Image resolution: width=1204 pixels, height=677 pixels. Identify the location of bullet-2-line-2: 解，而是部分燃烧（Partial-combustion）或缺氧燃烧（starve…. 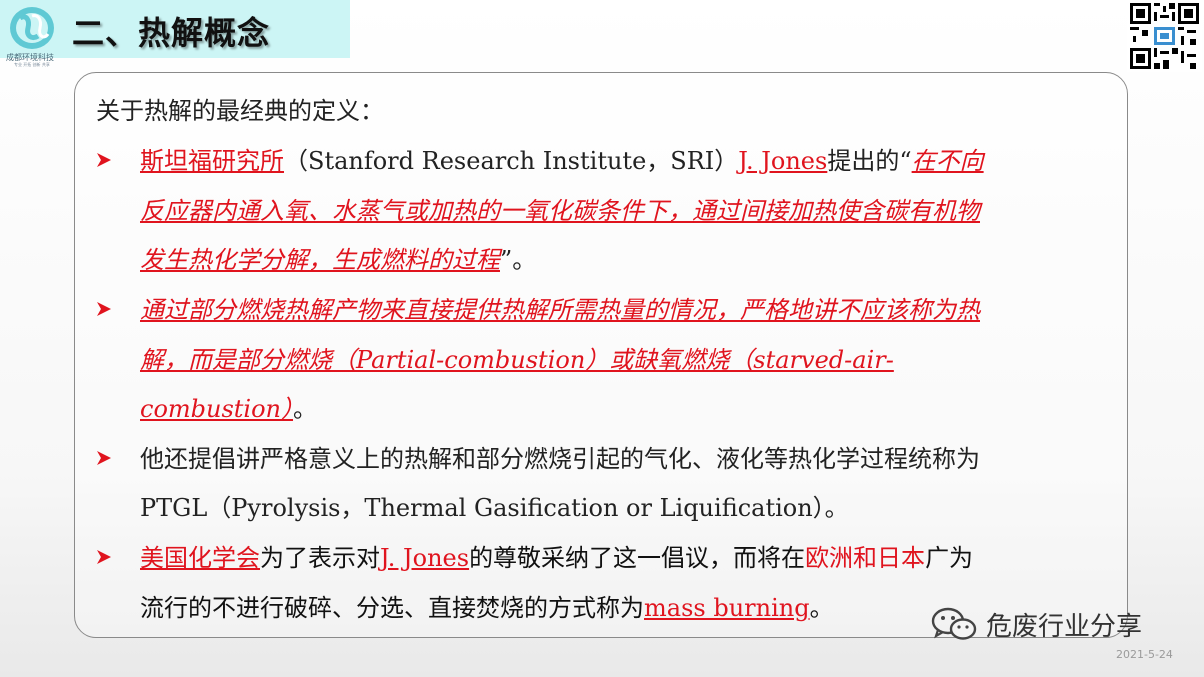
(517, 360).